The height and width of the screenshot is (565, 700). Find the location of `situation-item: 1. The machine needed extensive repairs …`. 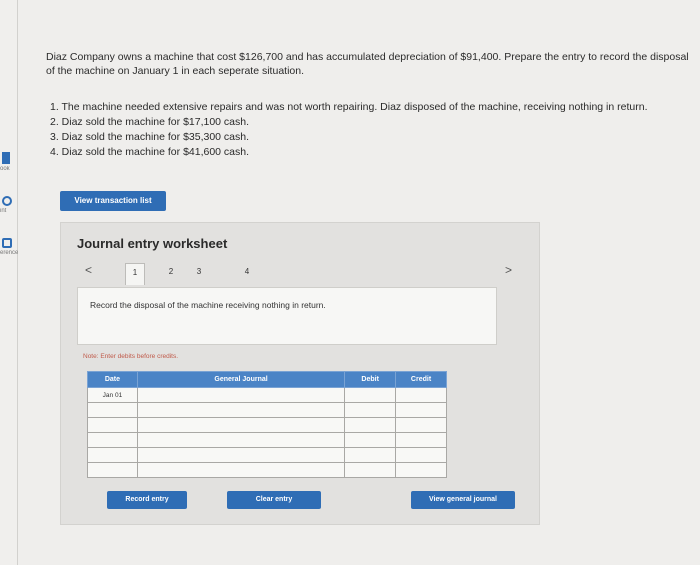

situation-item: 1. The machine needed extensive repairs … is located at coordinates (349, 107).